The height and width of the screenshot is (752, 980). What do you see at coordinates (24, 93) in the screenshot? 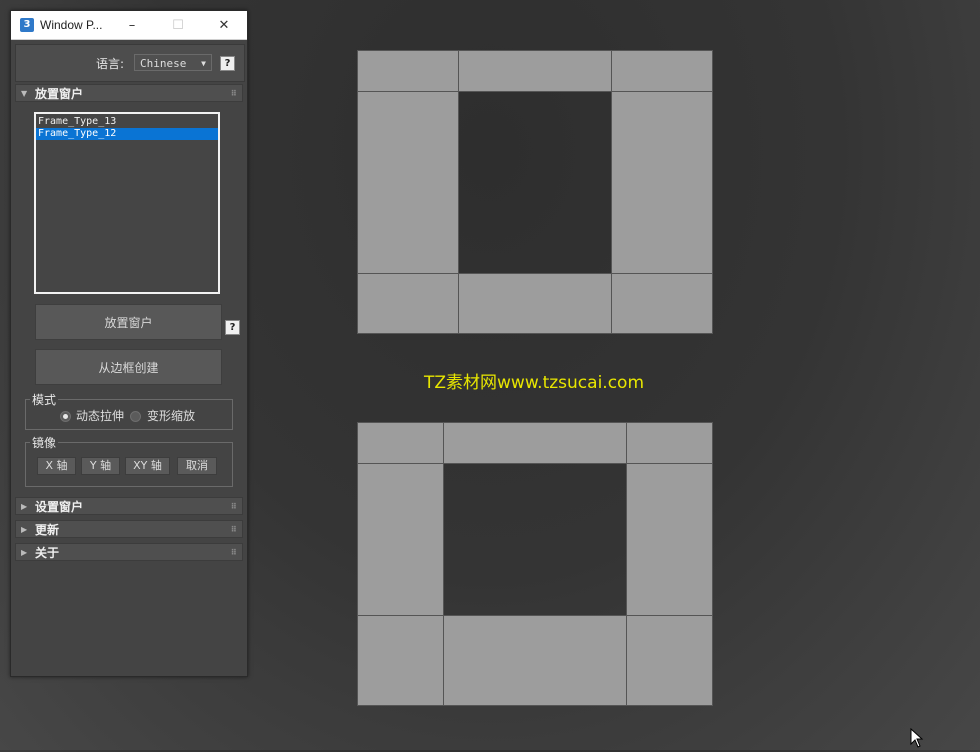
I see `expanded-triangle-icon: ▼` at bounding box center [24, 93].